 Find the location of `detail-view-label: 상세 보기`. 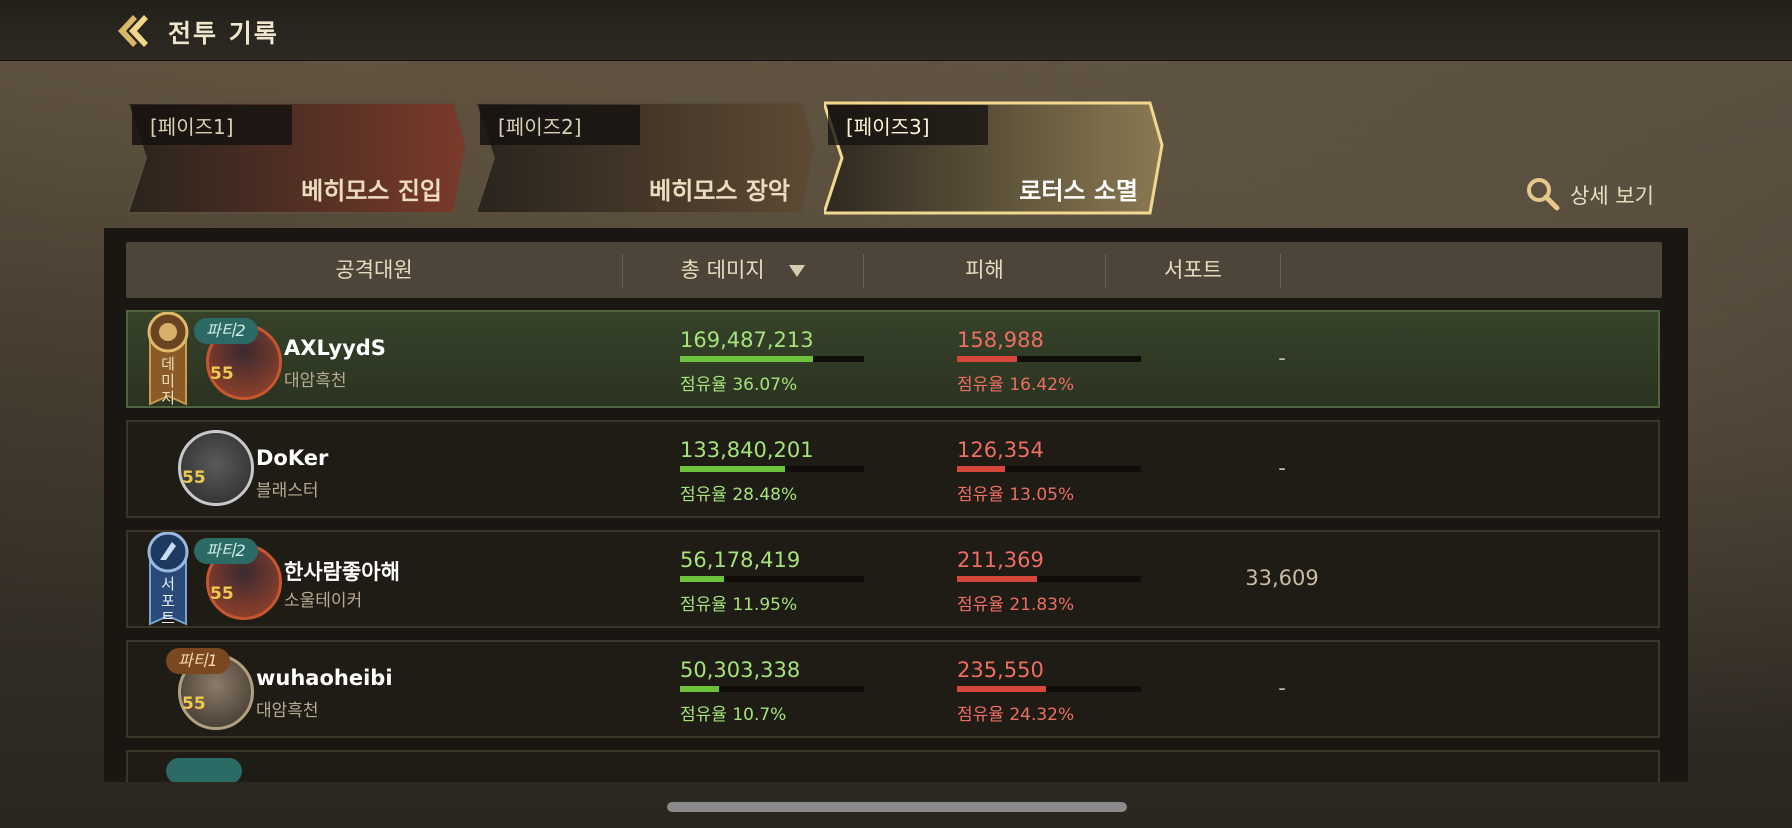

detail-view-label: 상세 보기 is located at coordinates (1612, 196).